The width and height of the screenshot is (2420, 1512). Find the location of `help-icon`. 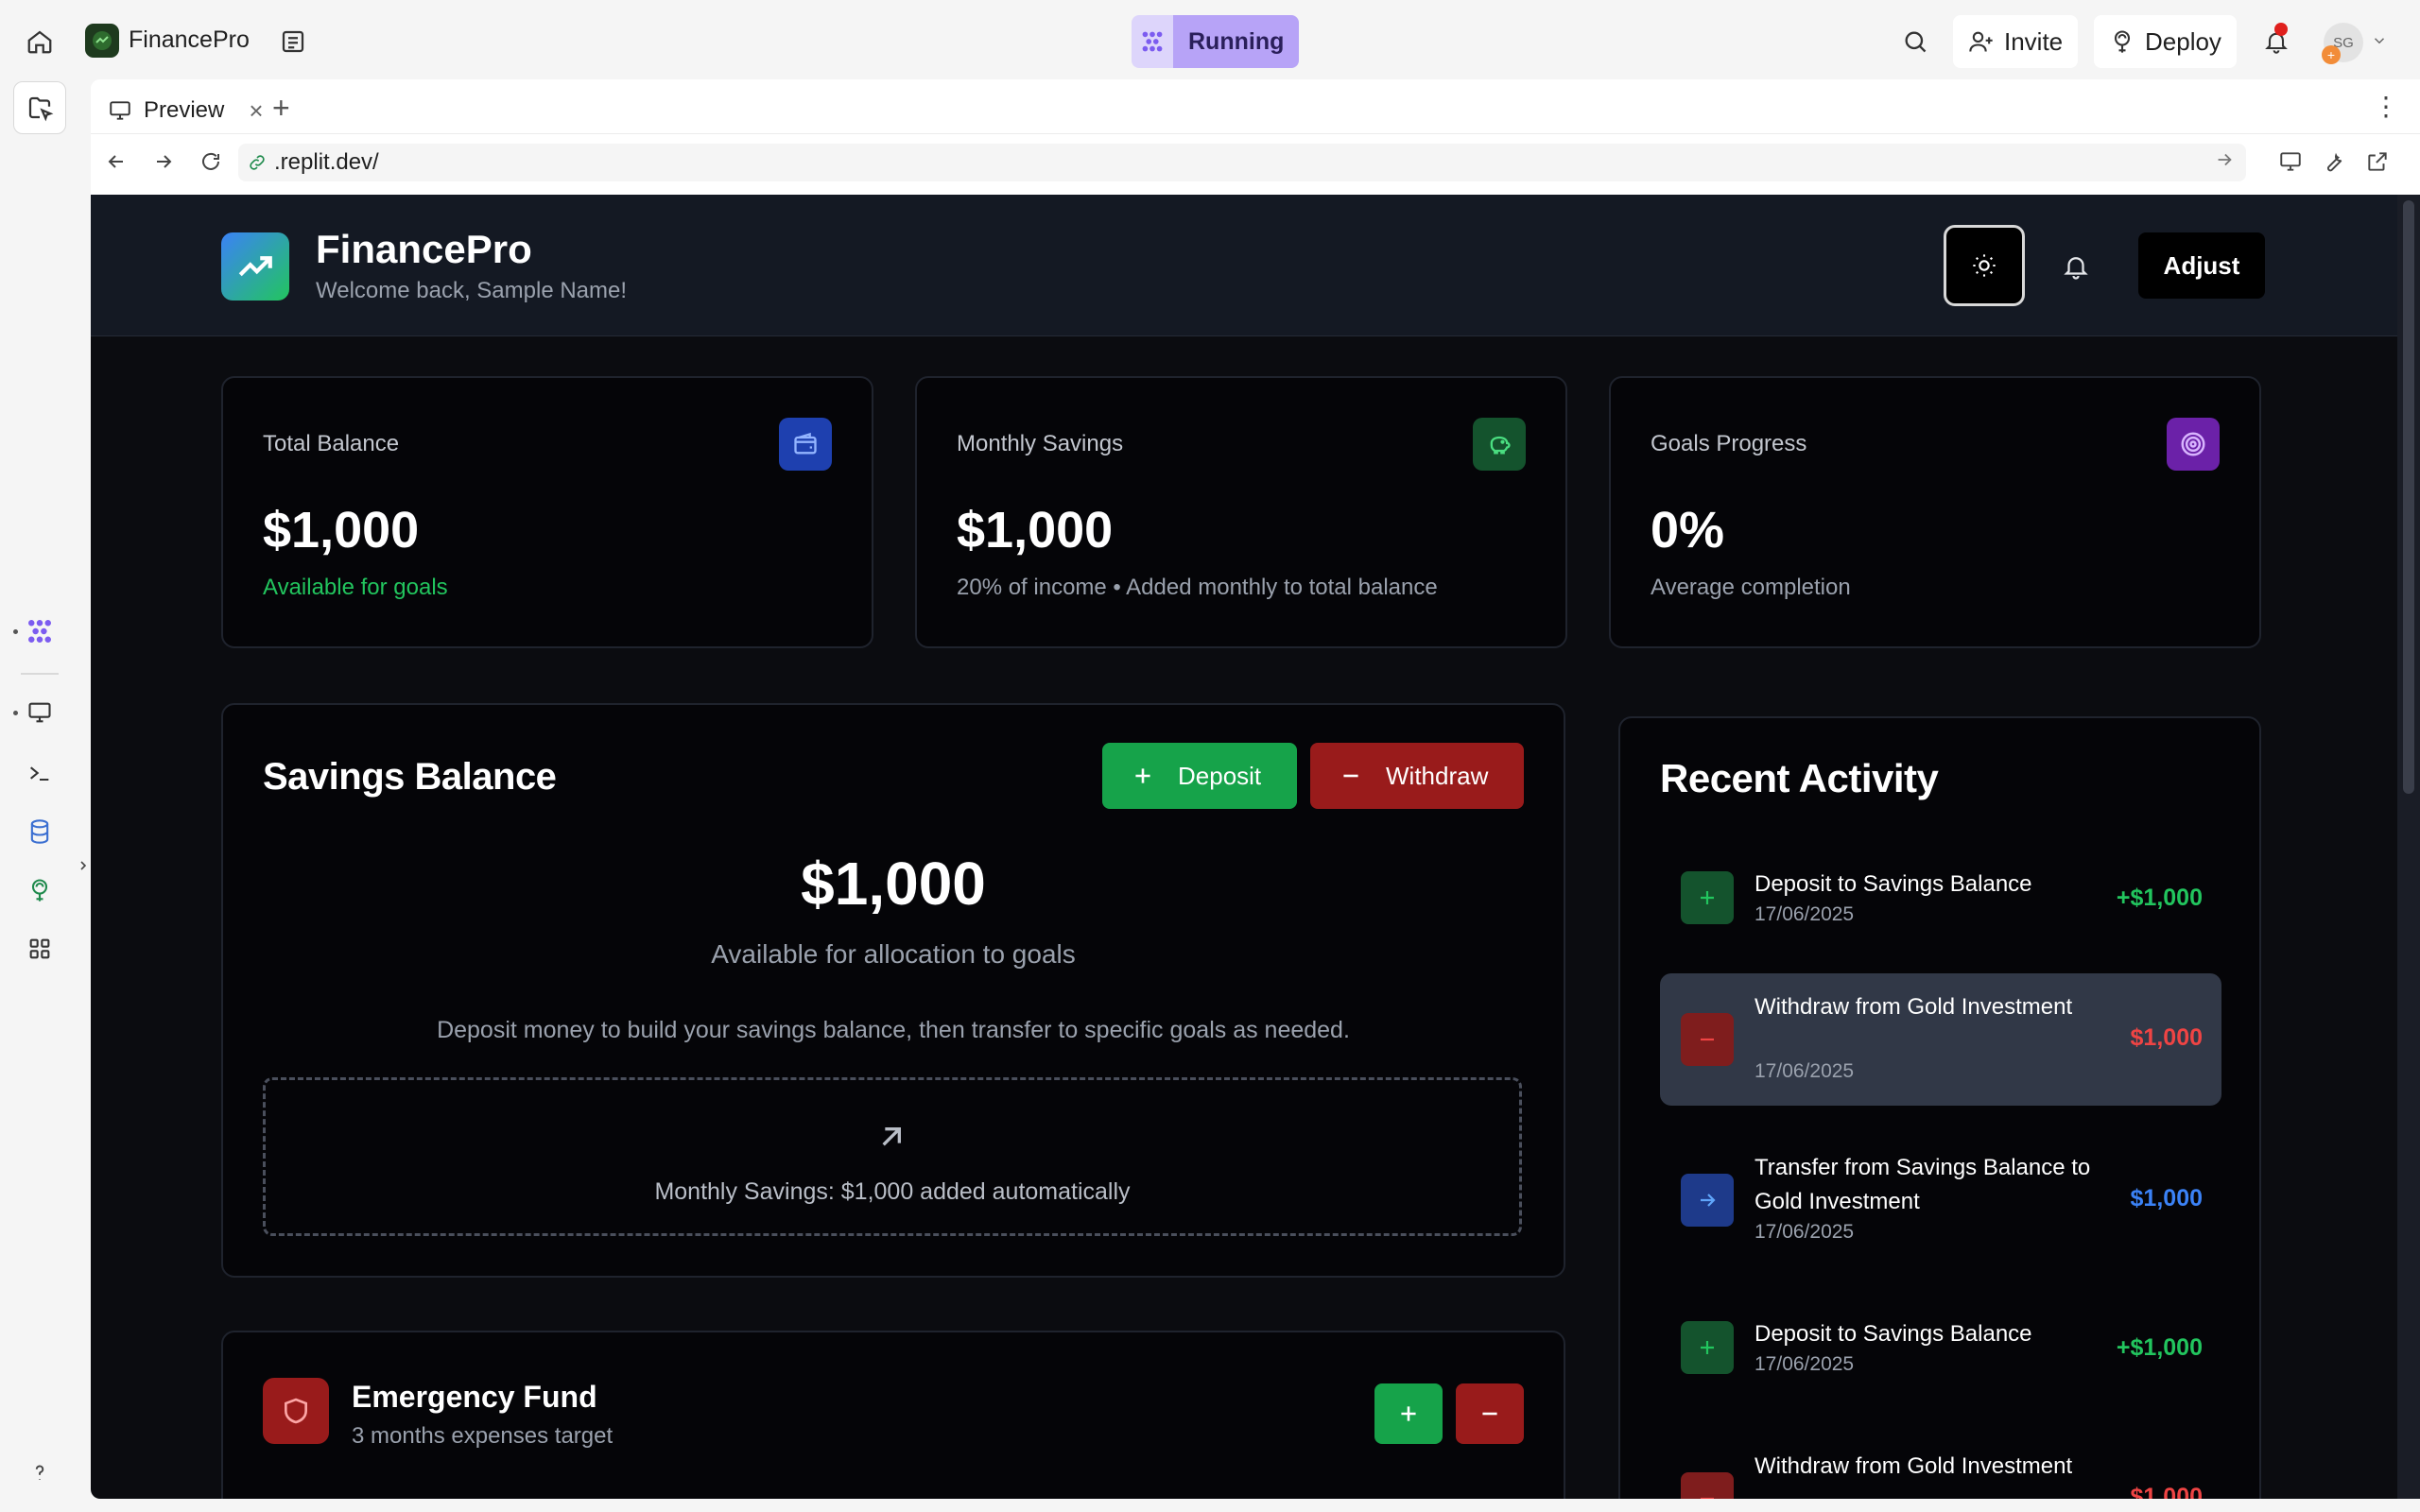

help-icon is located at coordinates (40, 1472).